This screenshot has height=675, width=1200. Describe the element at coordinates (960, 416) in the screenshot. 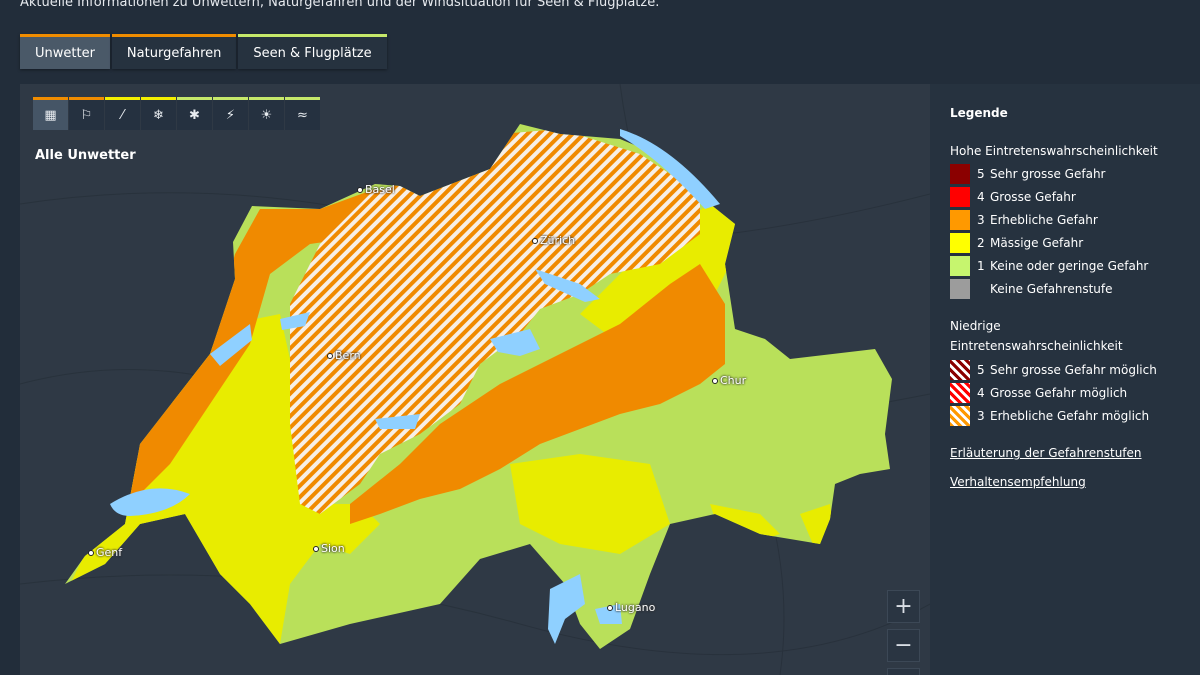

I see `possible-level-3-swatch` at that location.